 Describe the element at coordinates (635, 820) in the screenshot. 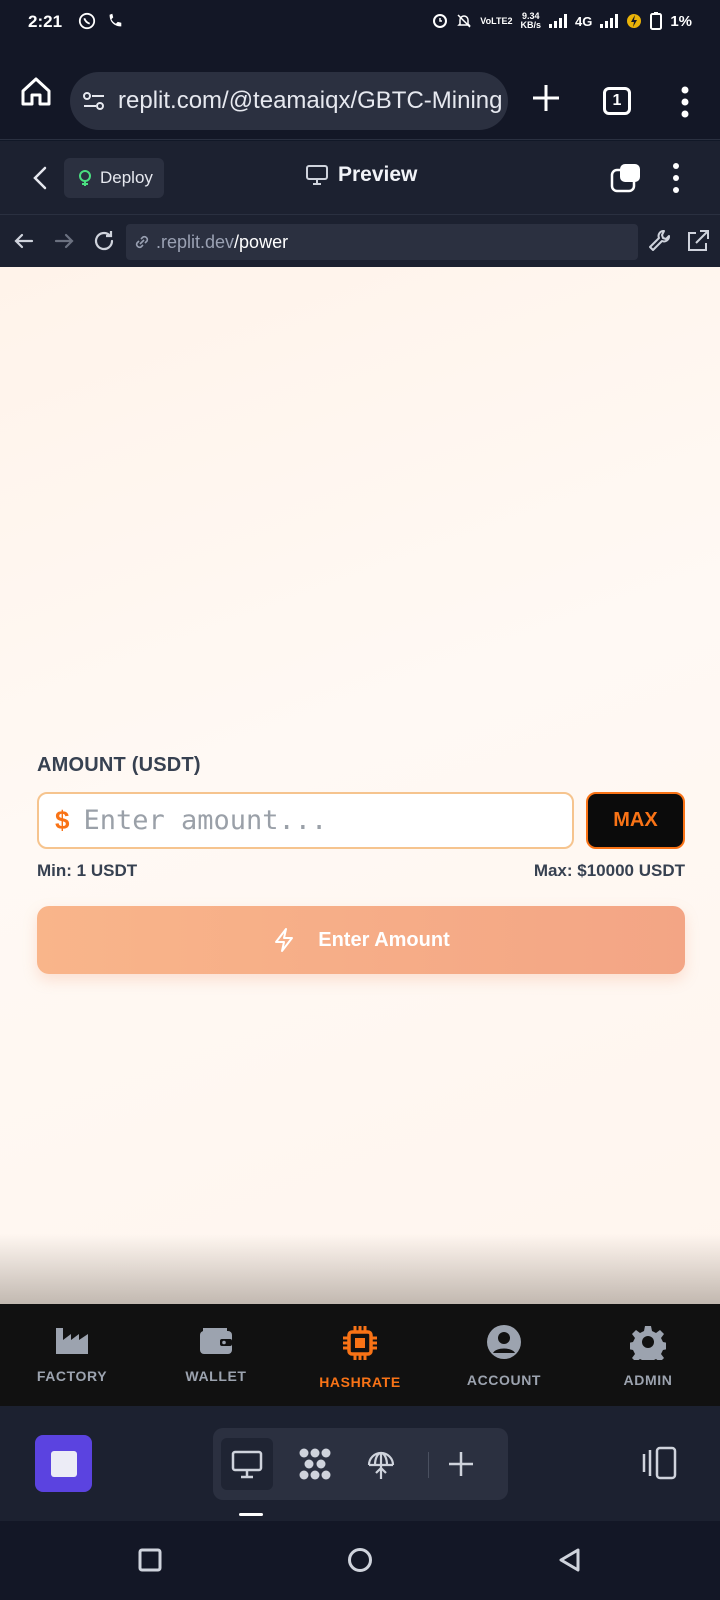

I see `max-button: MAX` at that location.